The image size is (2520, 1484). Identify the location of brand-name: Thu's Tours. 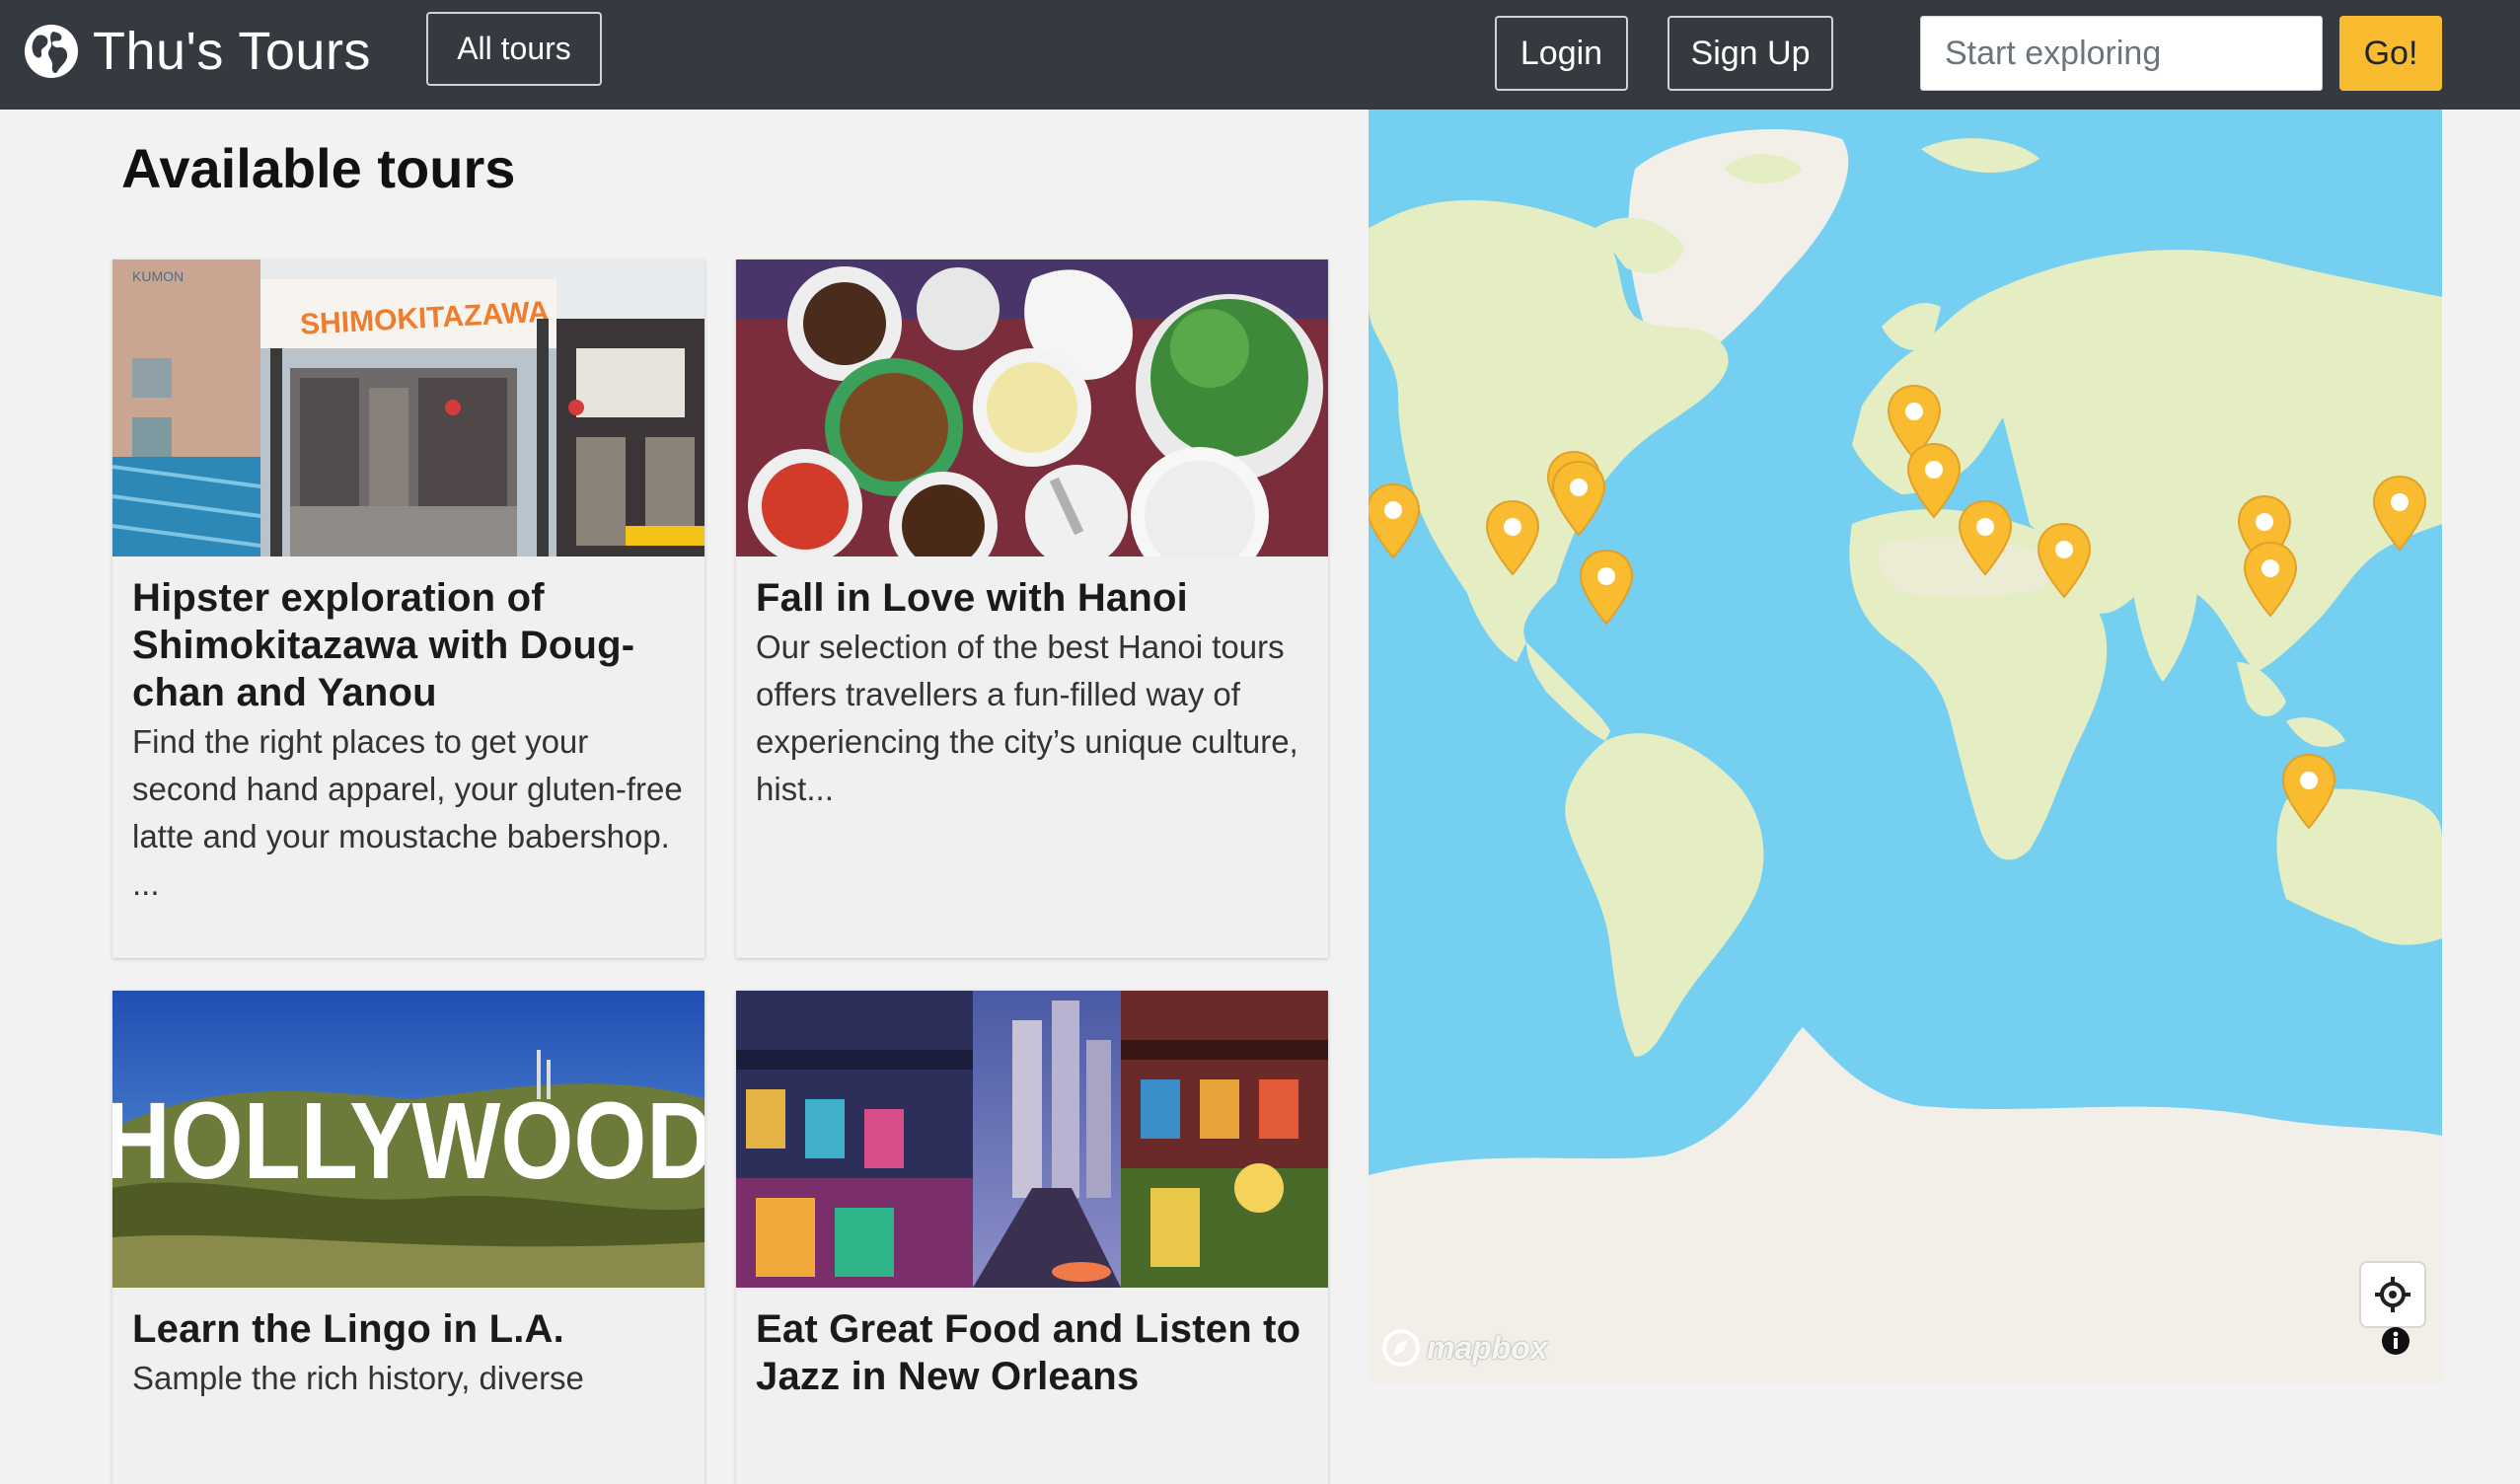
(232, 51).